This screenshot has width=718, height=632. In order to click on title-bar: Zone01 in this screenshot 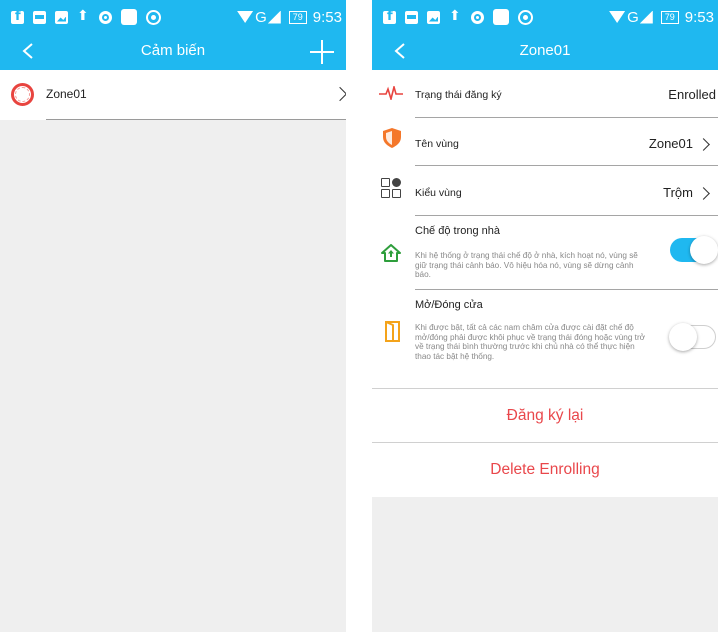, I will do `click(545, 52)`.